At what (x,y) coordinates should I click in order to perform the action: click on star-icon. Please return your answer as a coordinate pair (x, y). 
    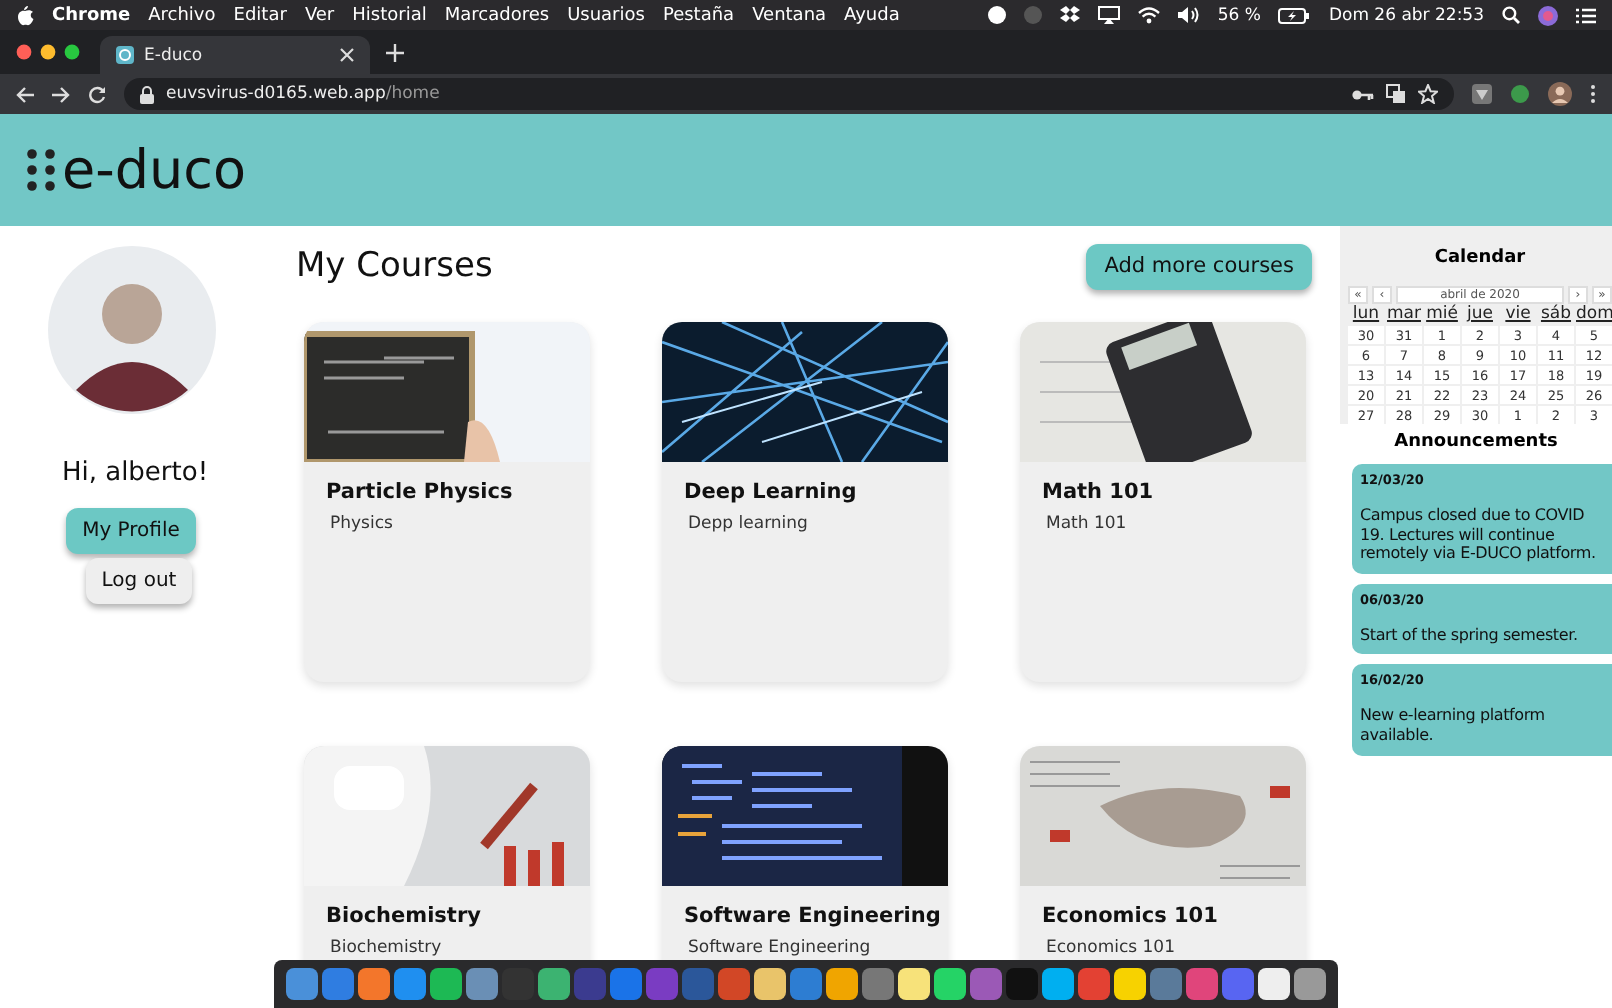
    Looking at the image, I should click on (1428, 94).